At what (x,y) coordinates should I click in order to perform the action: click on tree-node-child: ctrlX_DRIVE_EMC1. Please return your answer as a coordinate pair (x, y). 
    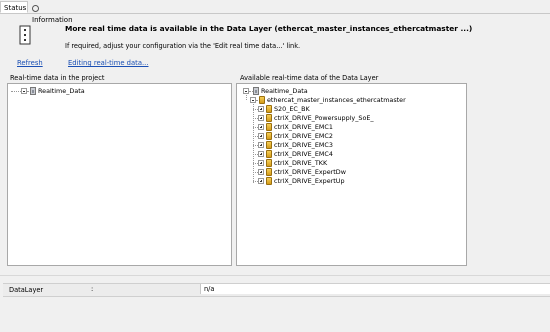
    Looking at the image, I should click on (350, 127).